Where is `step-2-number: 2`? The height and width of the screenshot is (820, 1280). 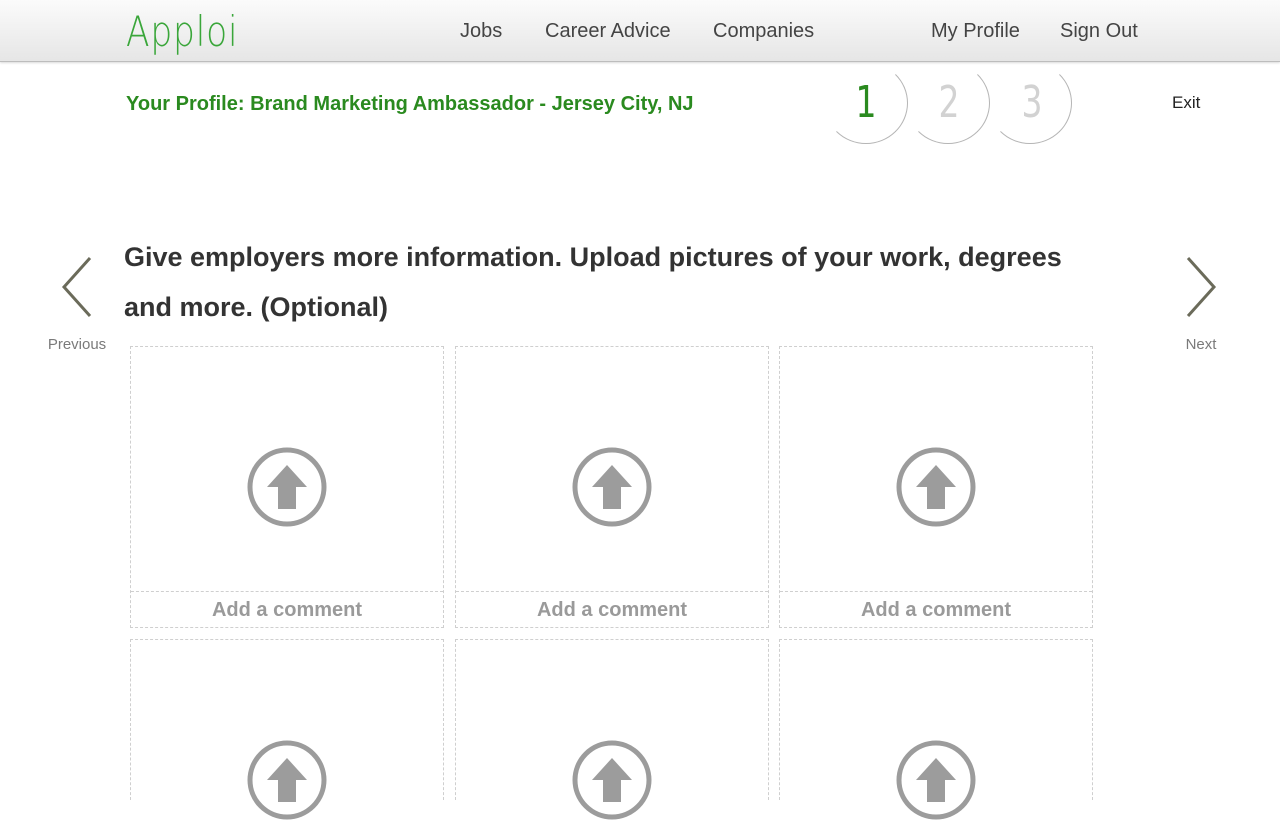
step-2-number: 2 is located at coordinates (949, 102).